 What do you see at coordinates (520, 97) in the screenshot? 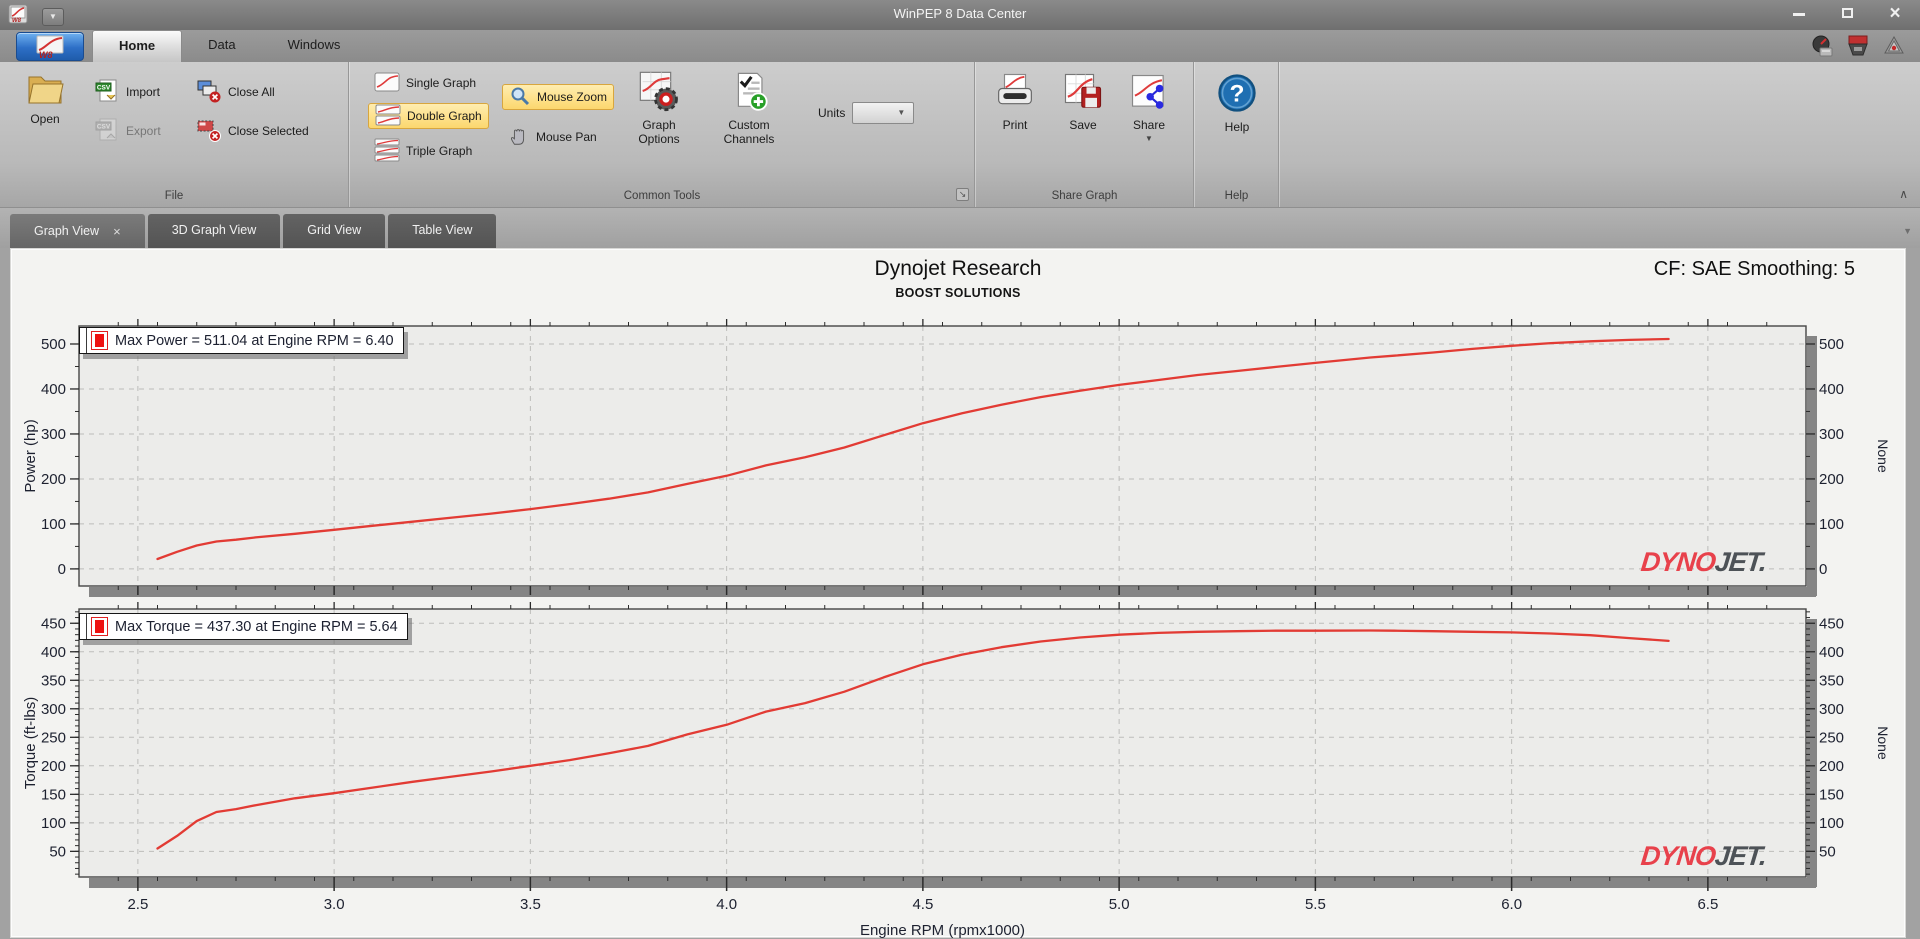
I see `magnifier-icon` at bounding box center [520, 97].